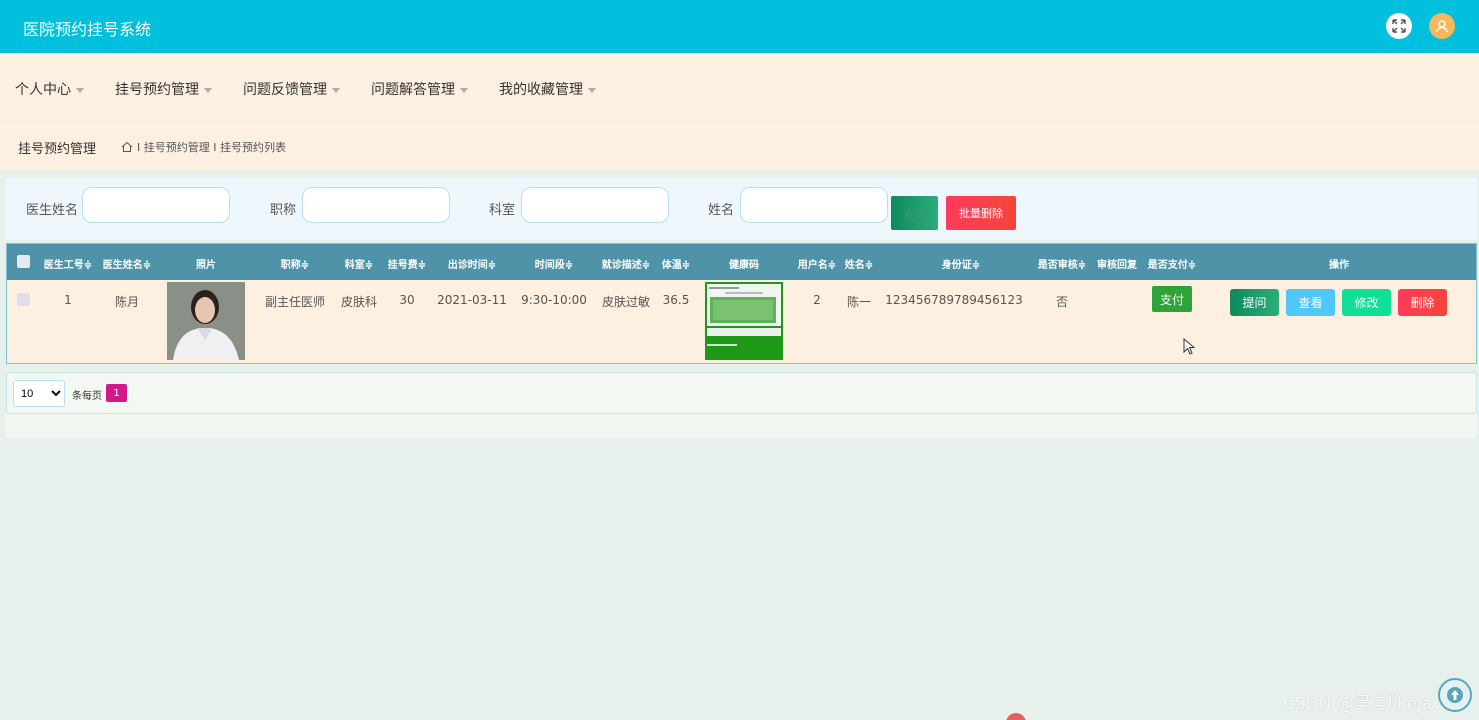 The height and width of the screenshot is (720, 1479). What do you see at coordinates (1117, 265) in the screenshot?
I see `col-review-reply: 审核回复` at bounding box center [1117, 265].